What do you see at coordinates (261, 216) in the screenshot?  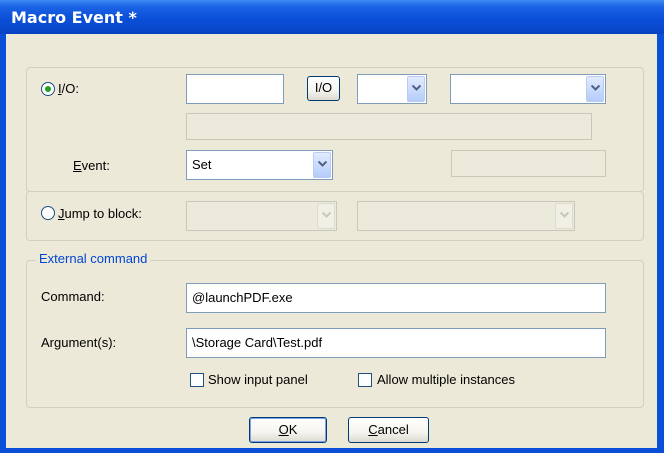 I see `jump-block-select` at bounding box center [261, 216].